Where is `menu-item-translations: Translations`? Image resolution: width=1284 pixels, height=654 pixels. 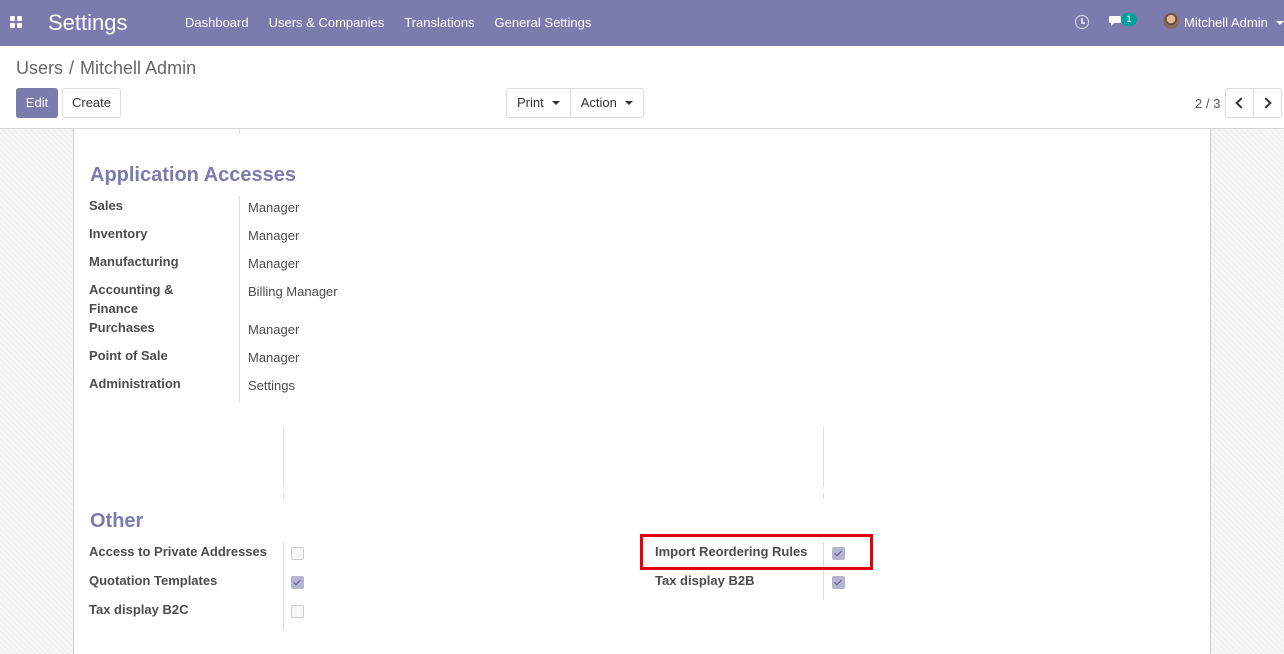
menu-item-translations: Translations is located at coordinates (439, 23).